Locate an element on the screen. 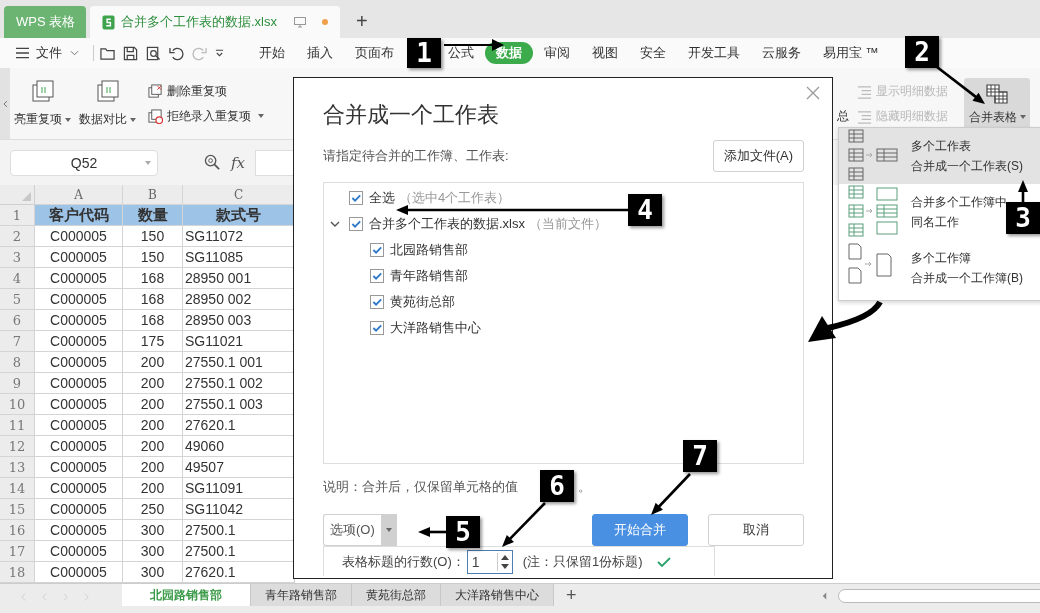  table-cell: 200 is located at coordinates (153, 383).